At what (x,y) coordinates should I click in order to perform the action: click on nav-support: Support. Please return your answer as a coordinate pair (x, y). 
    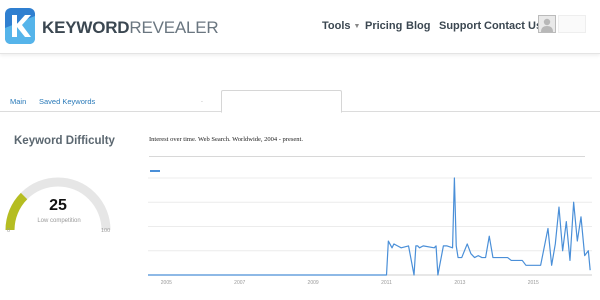
    Looking at the image, I should click on (460, 26).